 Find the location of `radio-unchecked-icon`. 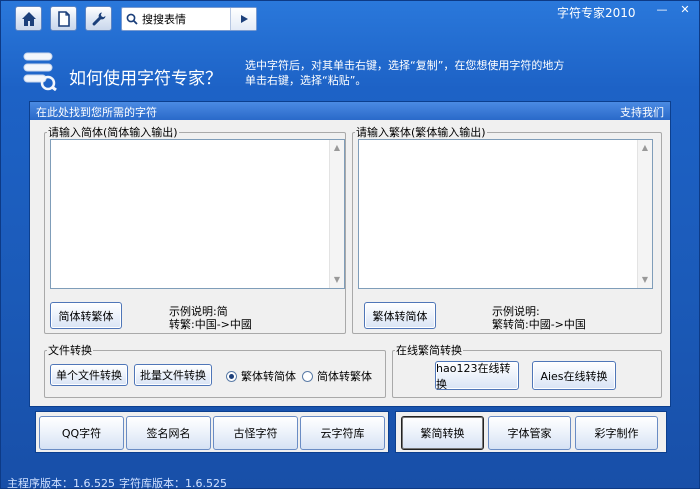

radio-unchecked-icon is located at coordinates (307, 376).